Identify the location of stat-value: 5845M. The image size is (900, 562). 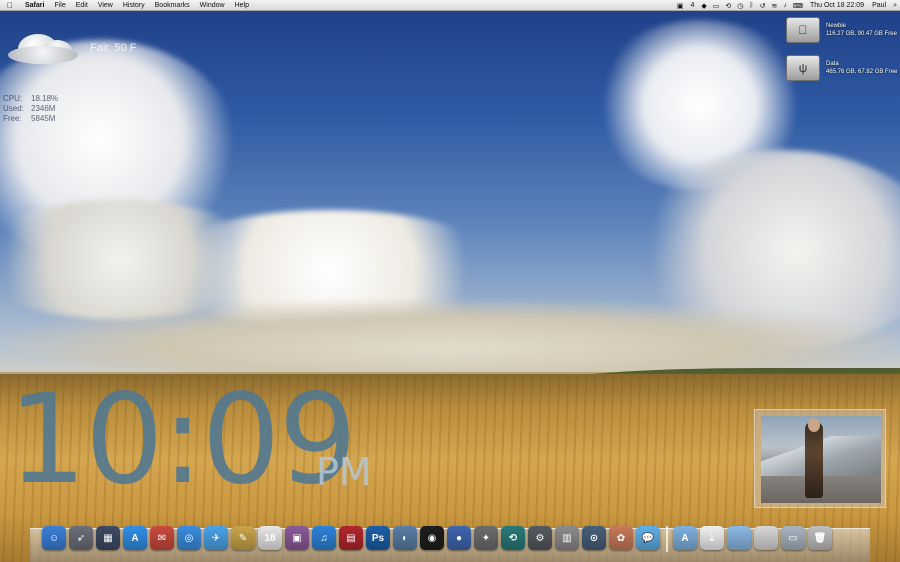
(43, 118).